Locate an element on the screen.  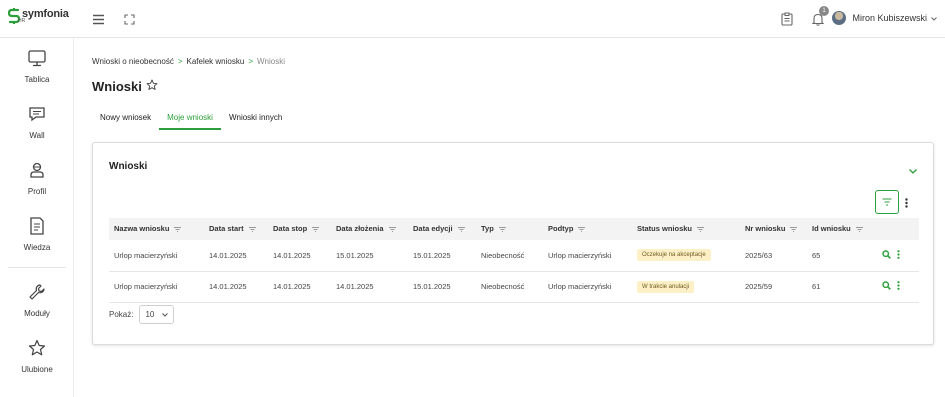
column-header: Nr wniosku is located at coordinates (773, 229).